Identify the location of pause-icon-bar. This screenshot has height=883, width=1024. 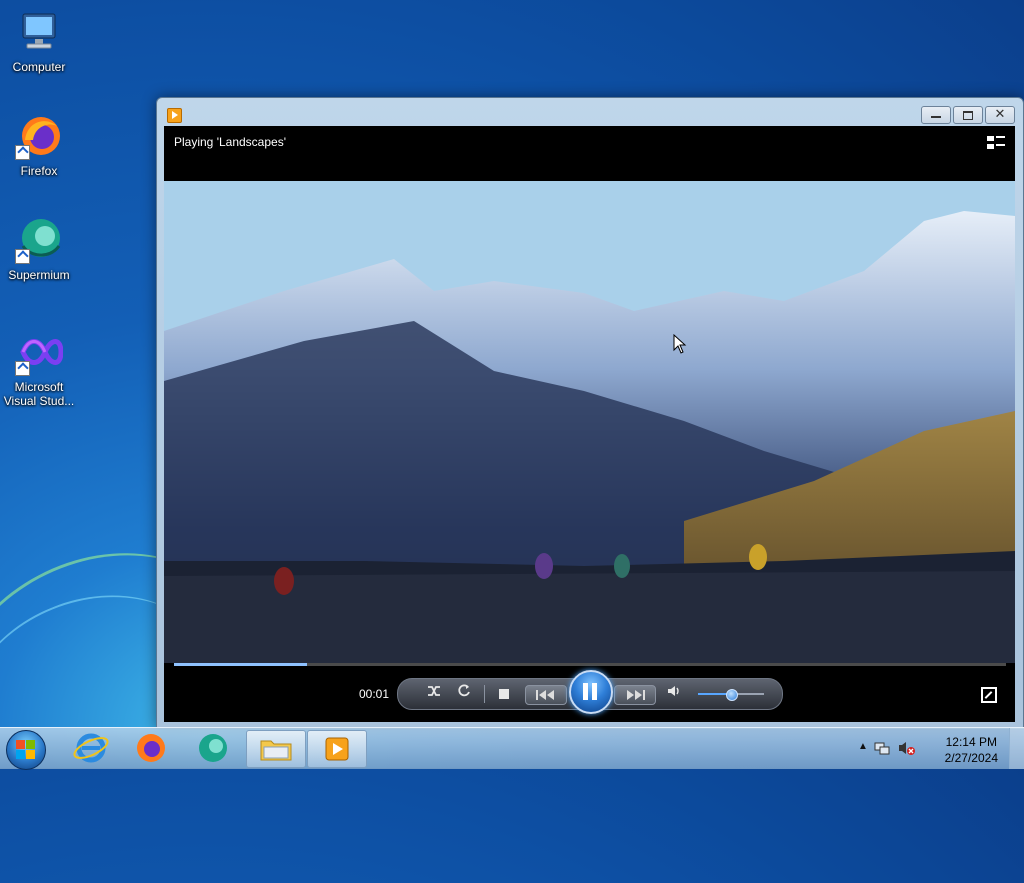
(594, 691).